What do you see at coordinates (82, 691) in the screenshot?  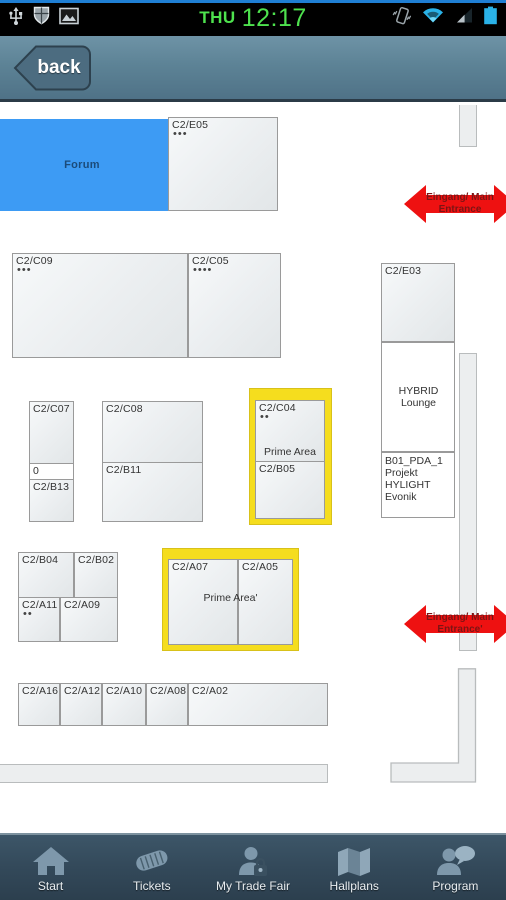 I see `stand-code: C2/A12` at bounding box center [82, 691].